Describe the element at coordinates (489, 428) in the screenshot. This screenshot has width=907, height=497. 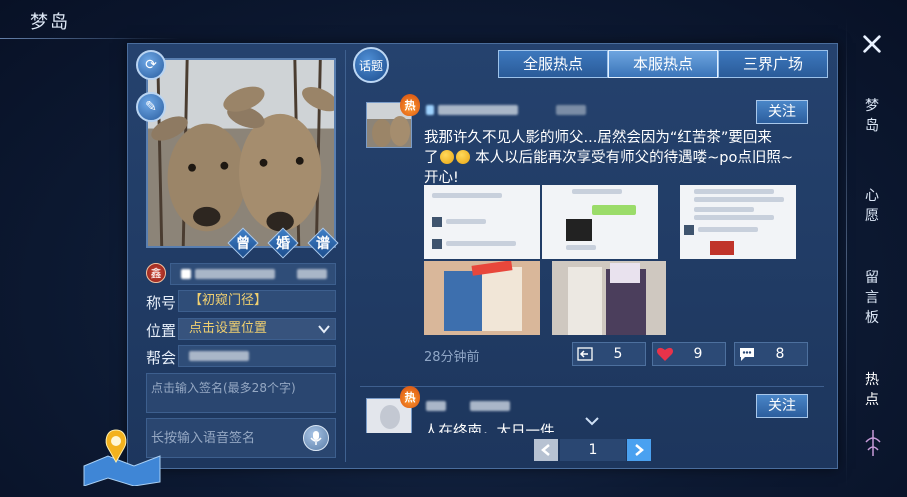
I see `post-text-line: 人在终南，大日一件` at that location.